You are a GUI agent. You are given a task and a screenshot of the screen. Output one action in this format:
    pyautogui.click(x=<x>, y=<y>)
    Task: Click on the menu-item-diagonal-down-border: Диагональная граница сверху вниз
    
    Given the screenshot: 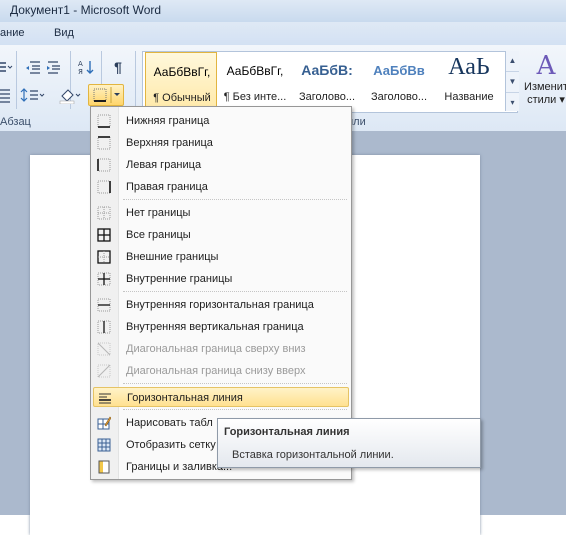 What is the action you would take?
    pyautogui.click(x=221, y=349)
    